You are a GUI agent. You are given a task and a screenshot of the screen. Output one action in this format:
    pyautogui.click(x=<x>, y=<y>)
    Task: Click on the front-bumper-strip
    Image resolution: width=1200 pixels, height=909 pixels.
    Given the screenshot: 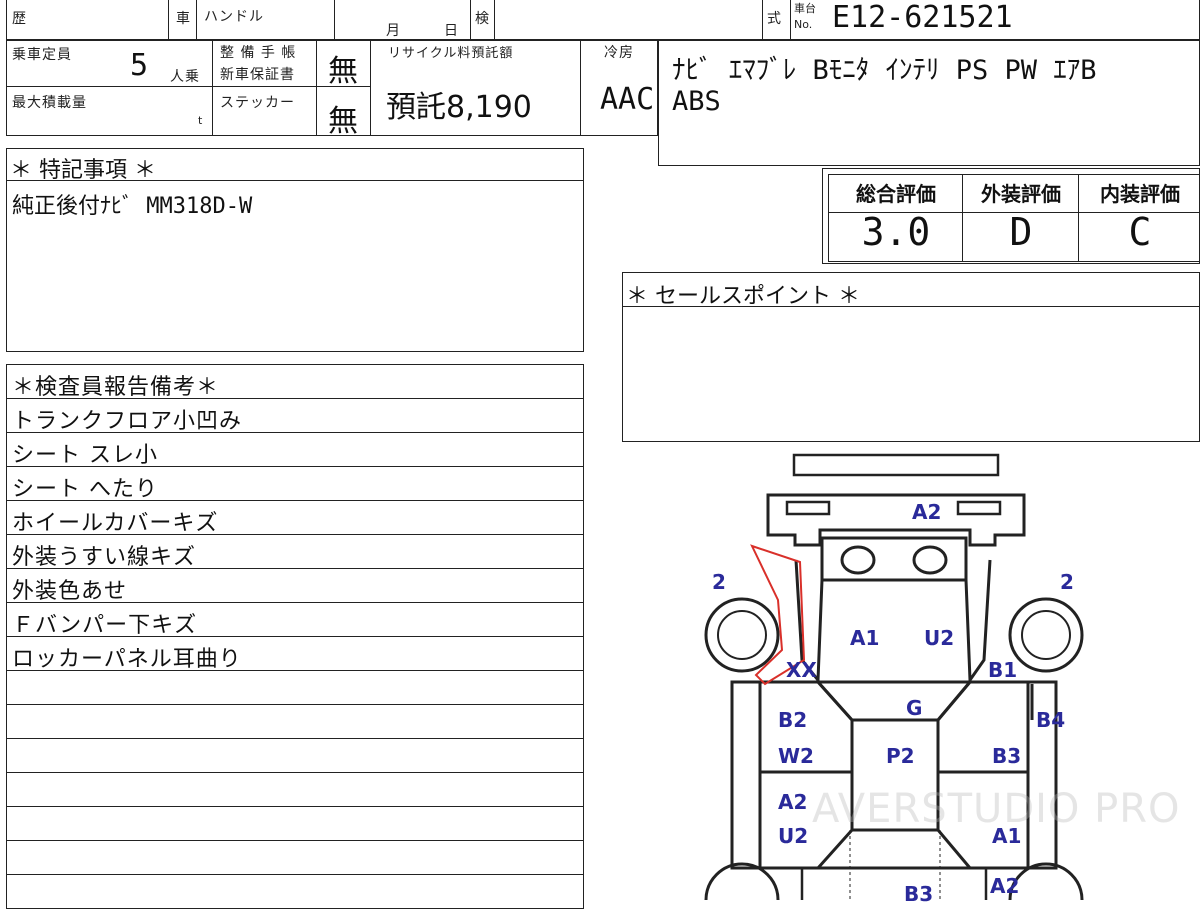 What is the action you would take?
    pyautogui.click(x=896, y=465)
    